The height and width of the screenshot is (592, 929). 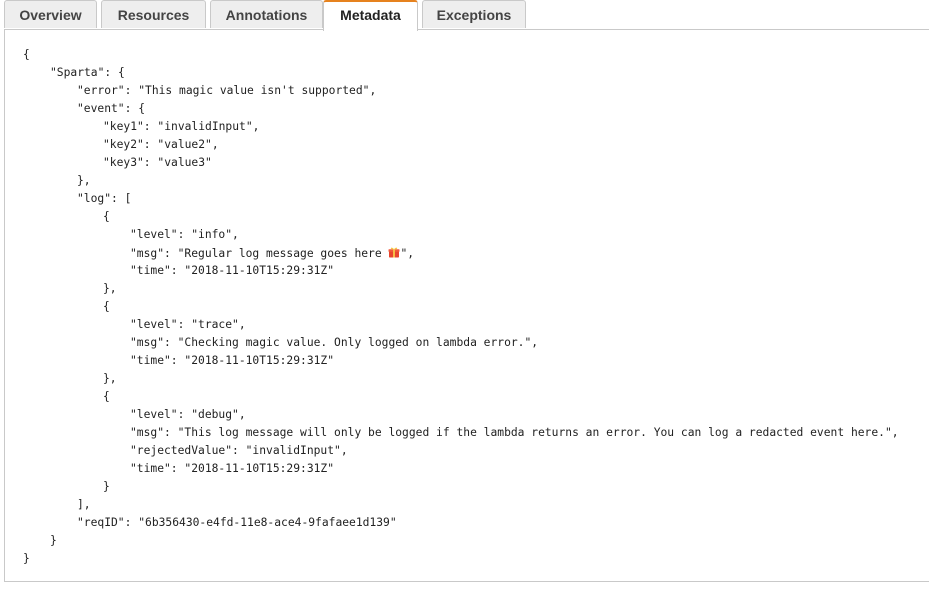 What do you see at coordinates (84, 504) in the screenshot?
I see `json-line: ],` at bounding box center [84, 504].